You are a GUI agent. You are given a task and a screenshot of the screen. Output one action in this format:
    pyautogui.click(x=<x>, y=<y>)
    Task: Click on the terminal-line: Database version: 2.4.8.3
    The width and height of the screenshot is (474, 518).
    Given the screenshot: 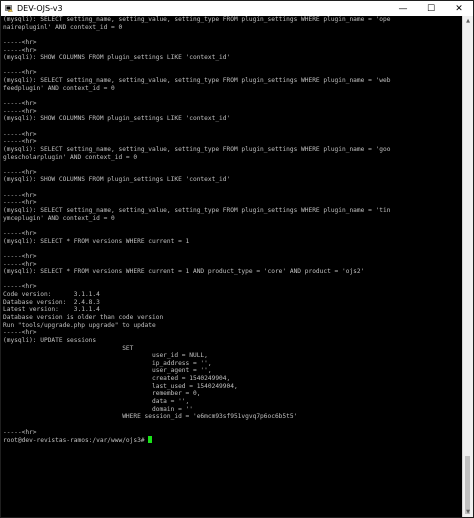 What is the action you would take?
    pyautogui.click(x=233, y=303)
    